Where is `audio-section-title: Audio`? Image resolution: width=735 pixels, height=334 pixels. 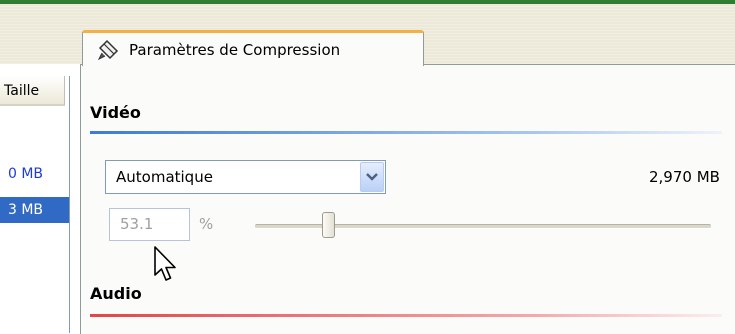
audio-section-title: Audio is located at coordinates (116, 293).